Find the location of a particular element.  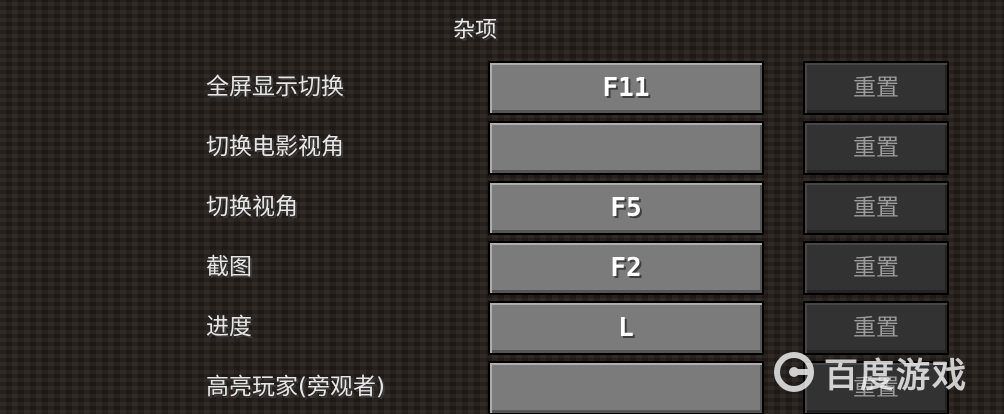

keybind-label: 切换视角 is located at coordinates (252, 207).